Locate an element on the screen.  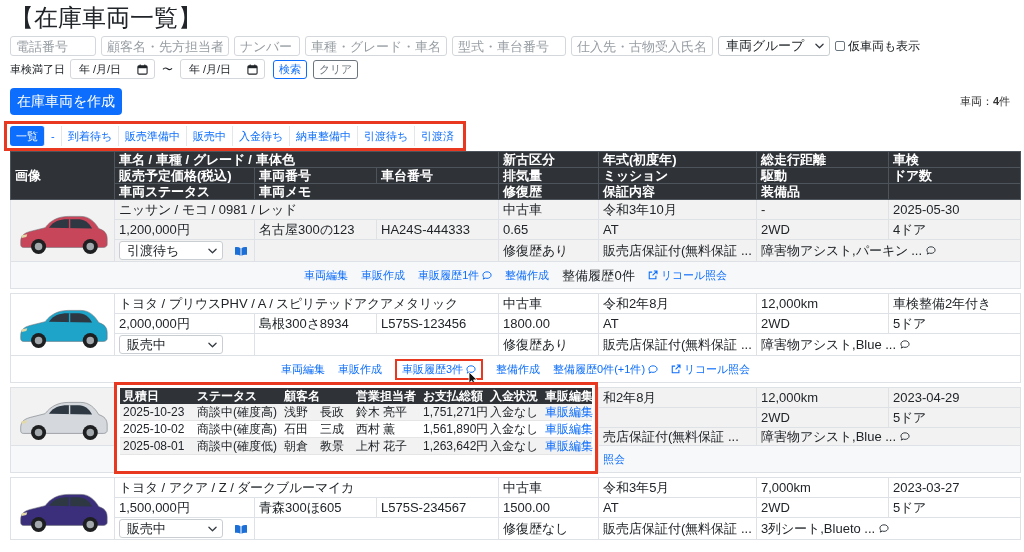
column-header: 車名 / 車種 / グレード / 車体色 is located at coordinates (306, 159).